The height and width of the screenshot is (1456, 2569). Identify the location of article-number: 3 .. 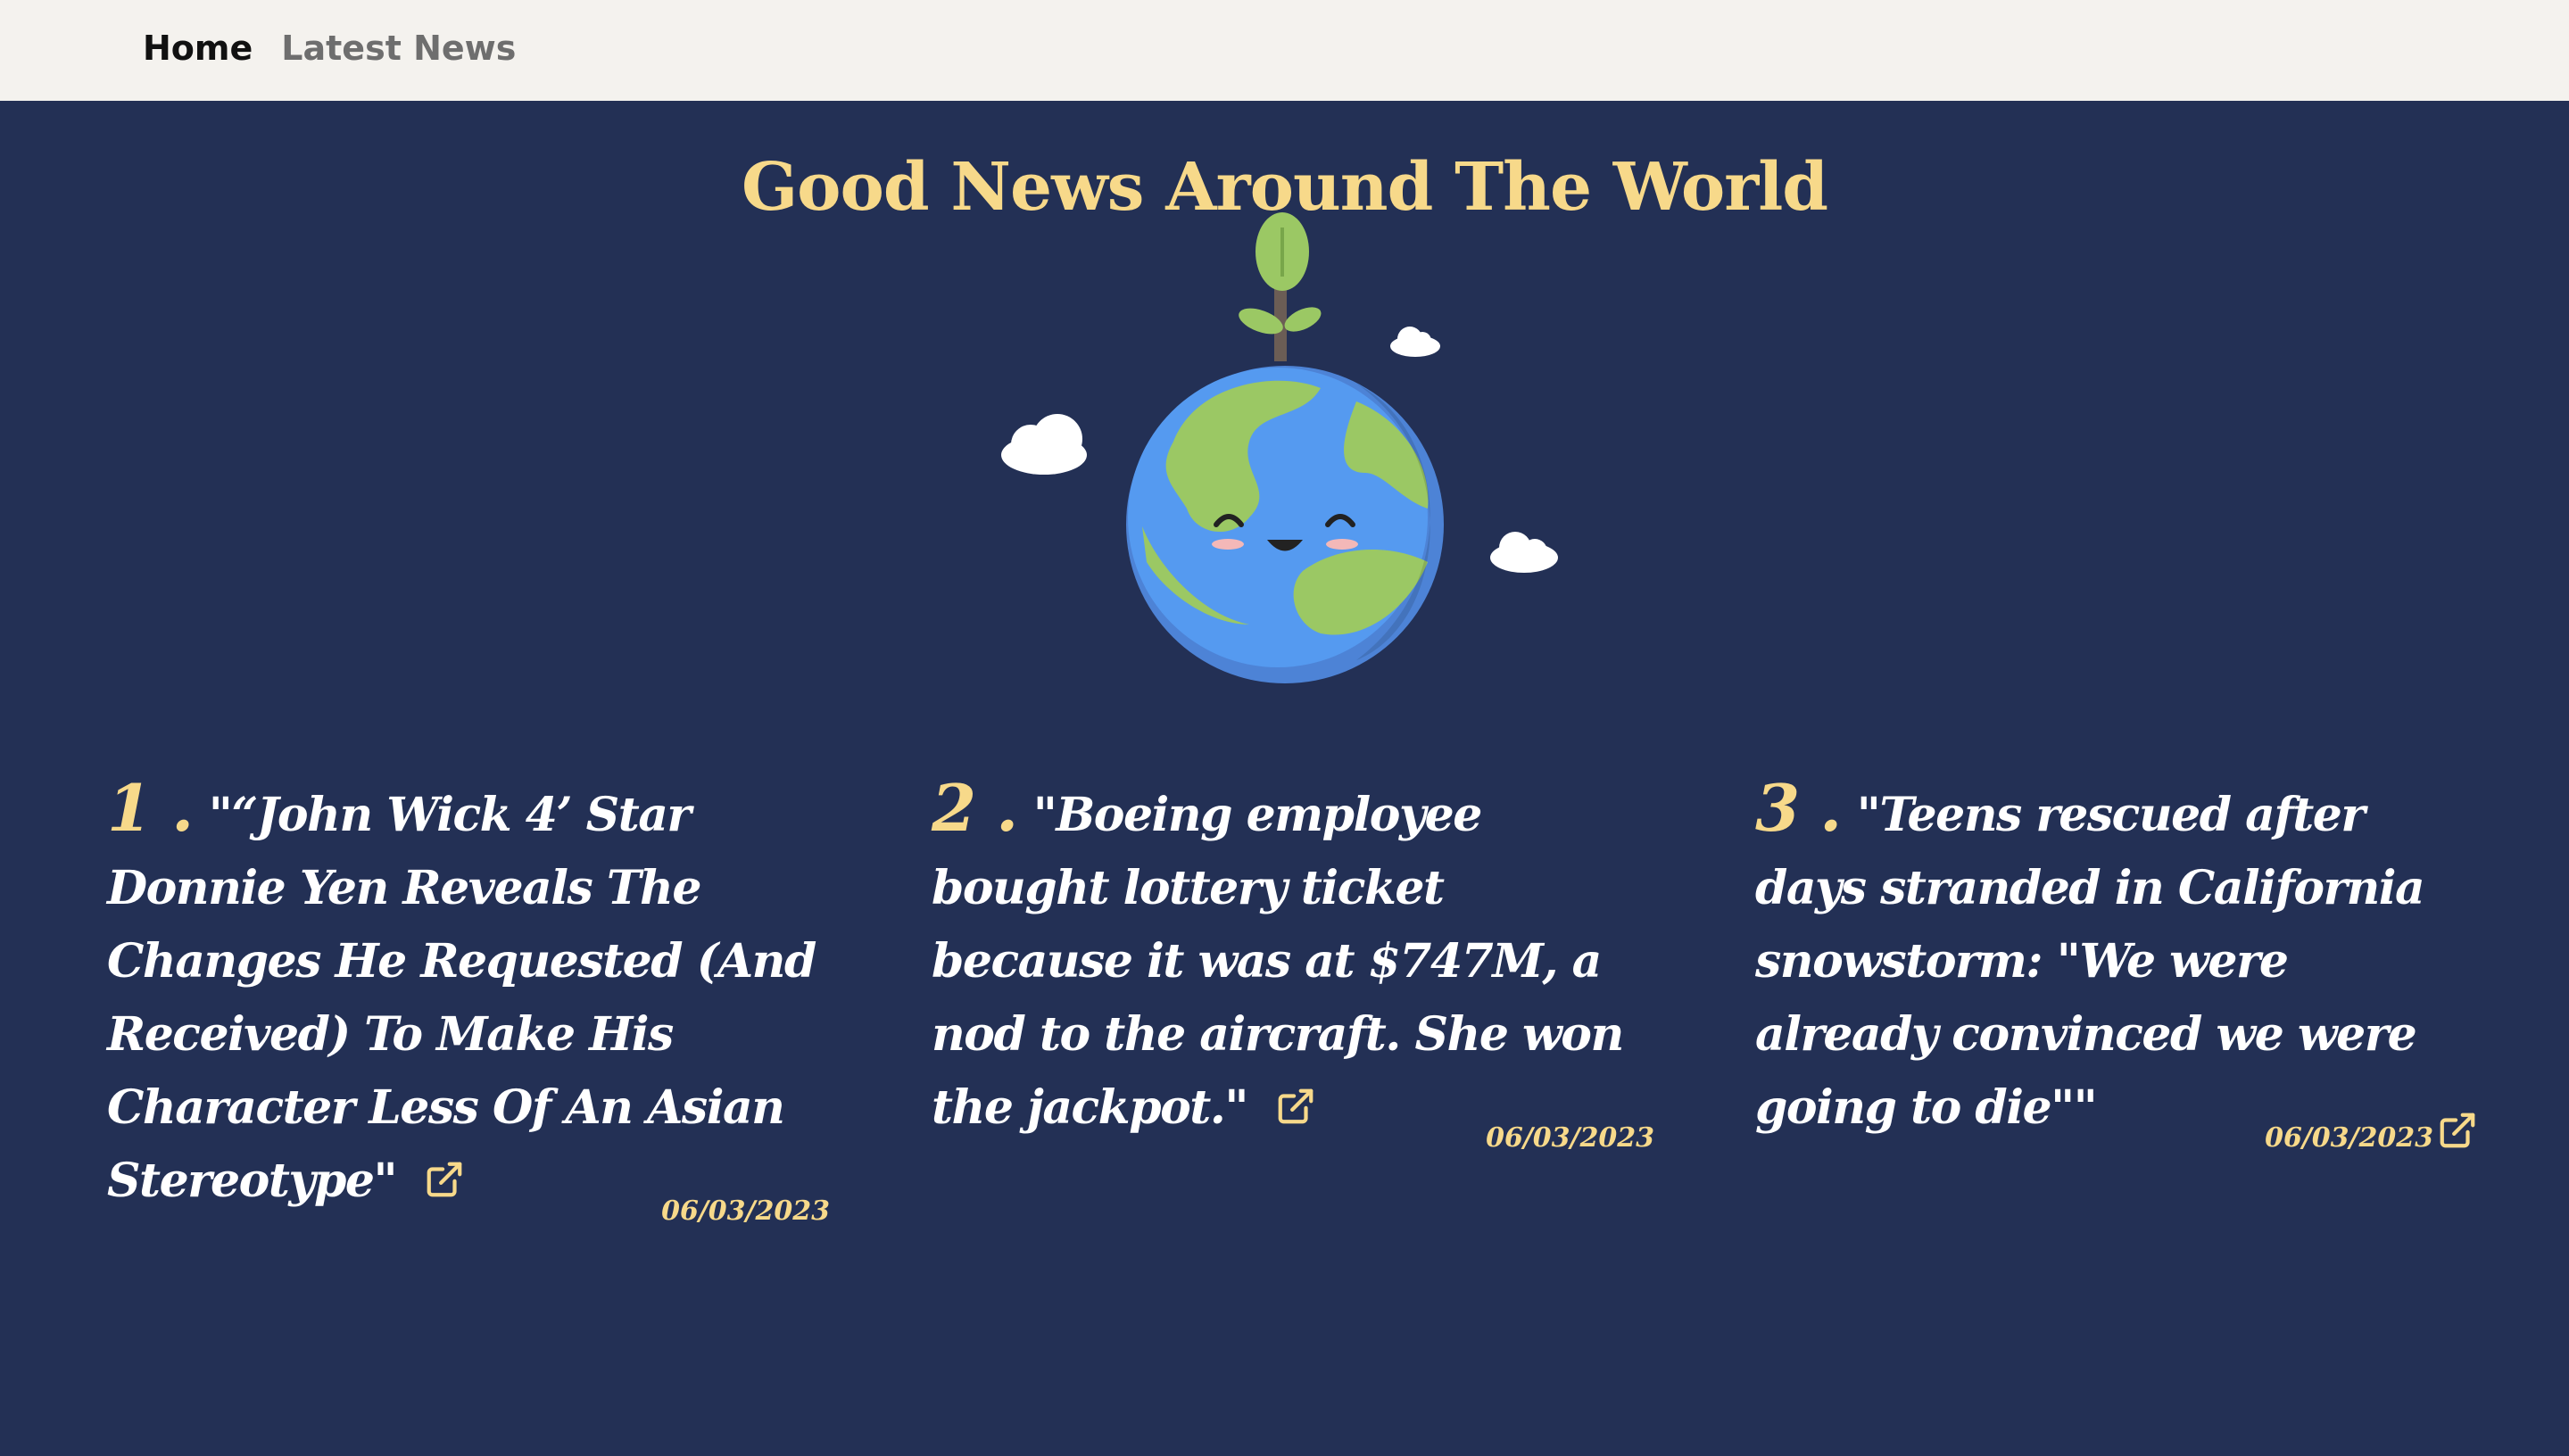
(1799, 808).